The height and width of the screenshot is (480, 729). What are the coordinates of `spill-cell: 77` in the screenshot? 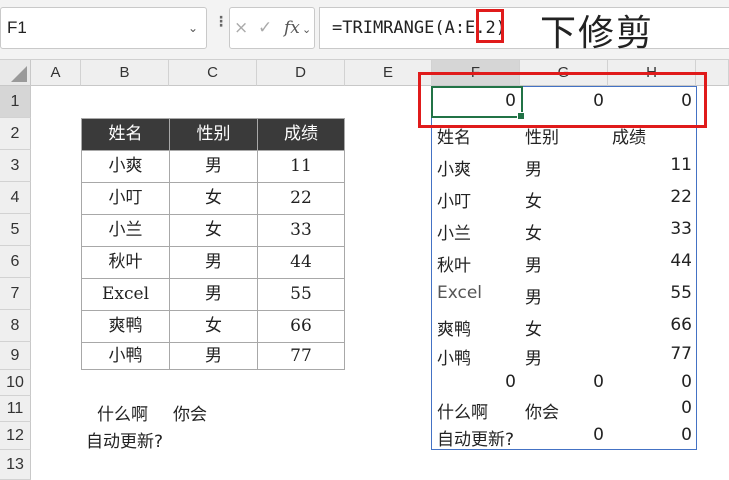 It's located at (650, 354).